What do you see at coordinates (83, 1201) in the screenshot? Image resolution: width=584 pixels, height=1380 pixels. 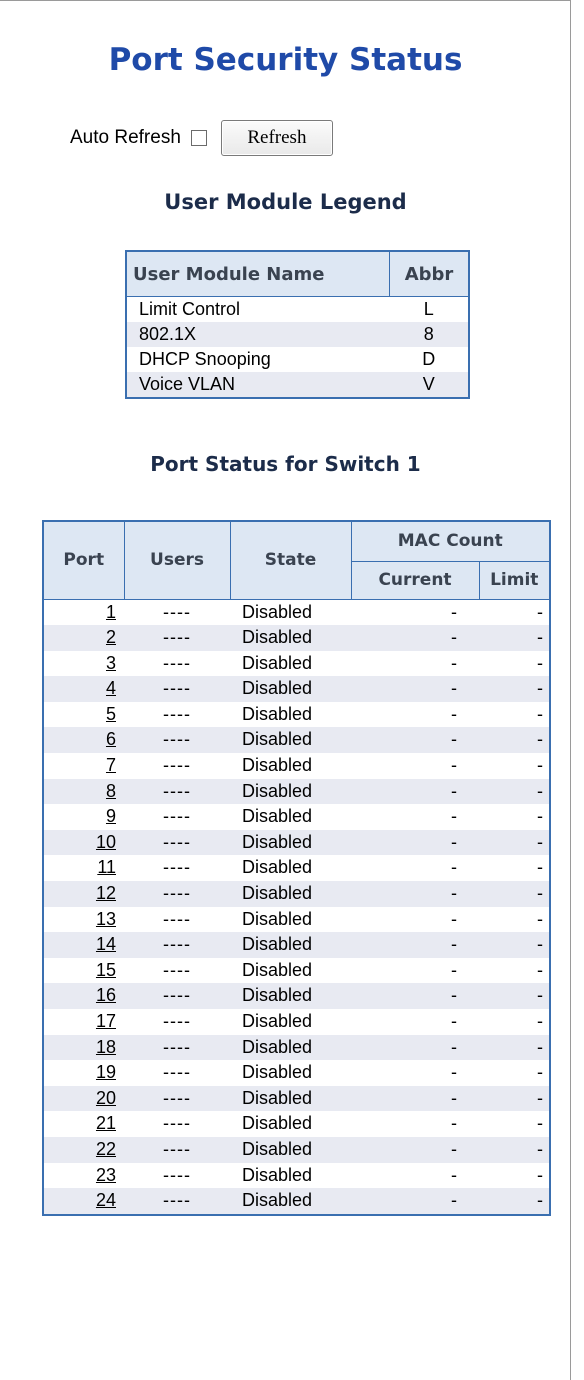 I see `port-cell: 24` at bounding box center [83, 1201].